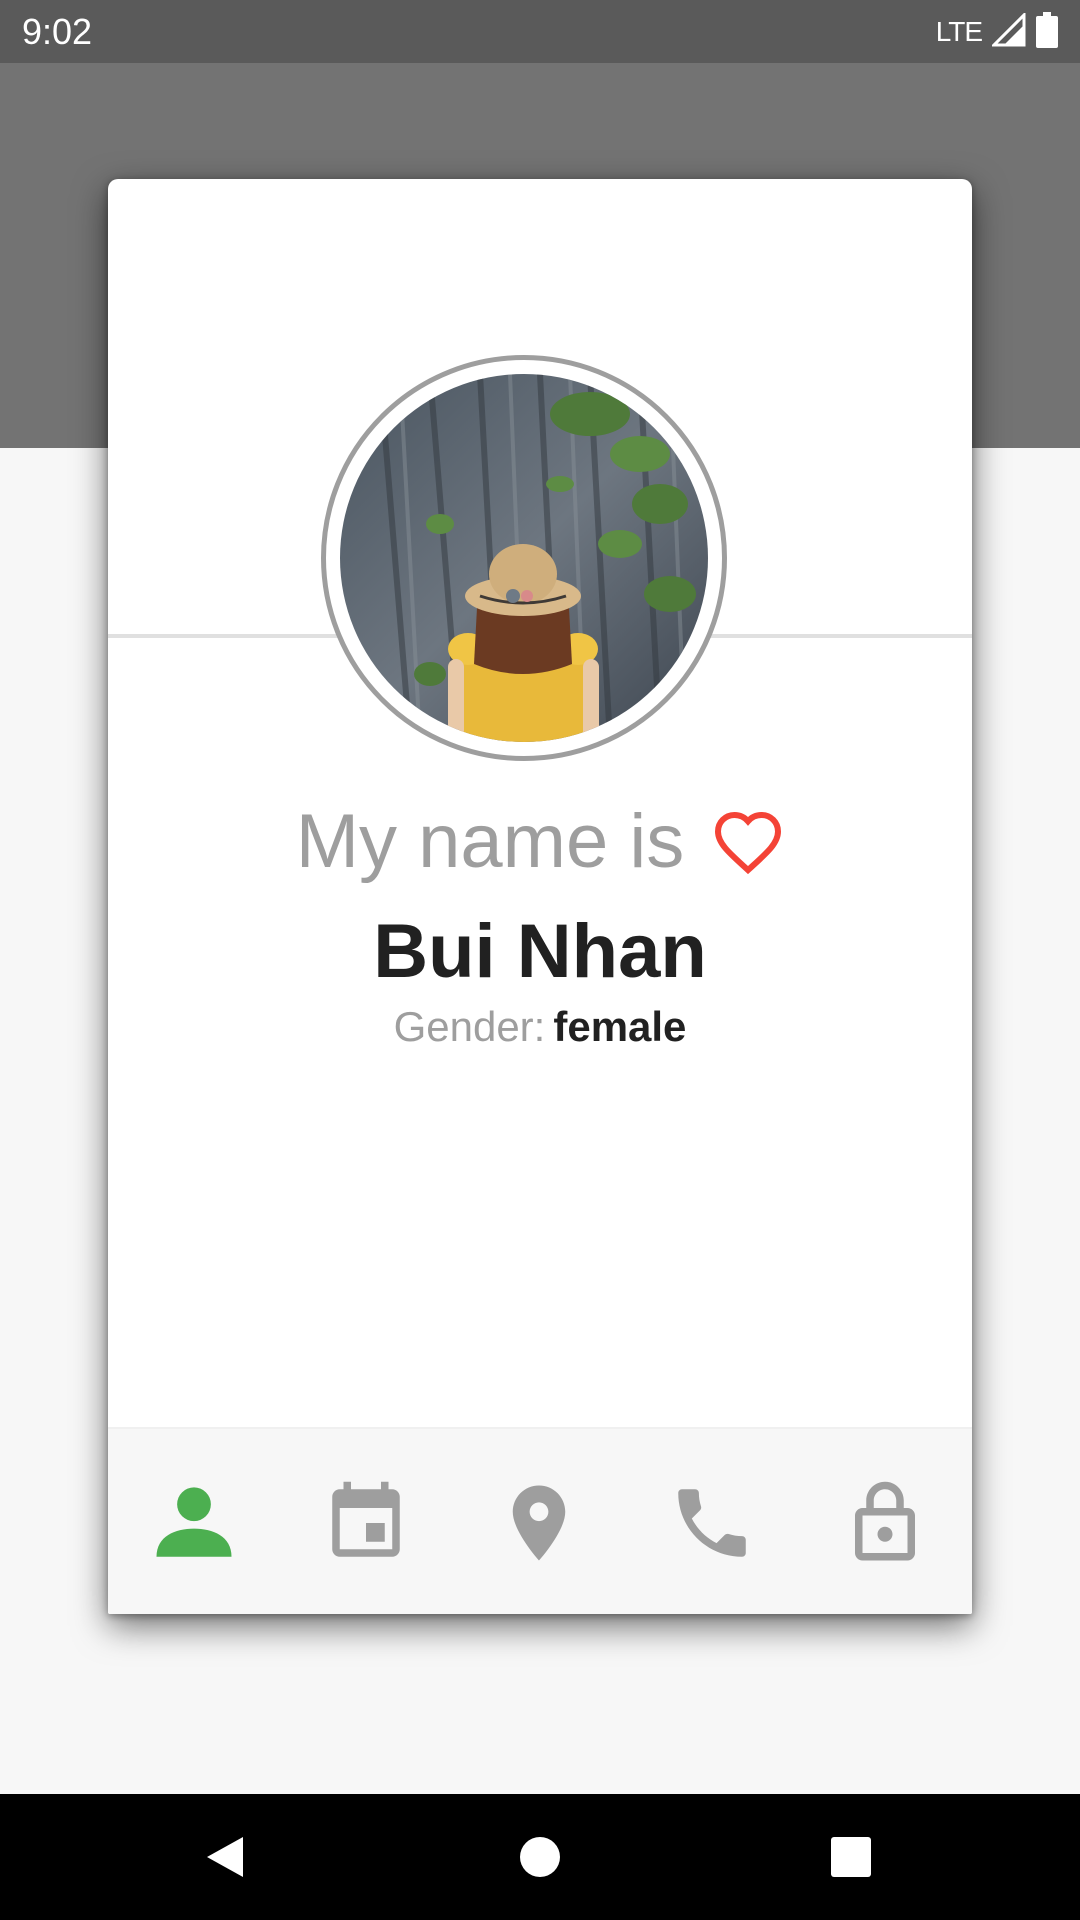 This screenshot has width=1080, height=1920. I want to click on tab-user, so click(194, 1521).